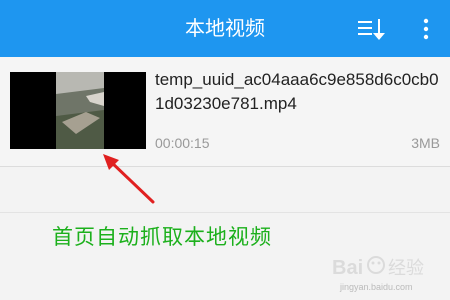  What do you see at coordinates (129, 179) in the screenshot?
I see `annotation-arrow-icon` at bounding box center [129, 179].